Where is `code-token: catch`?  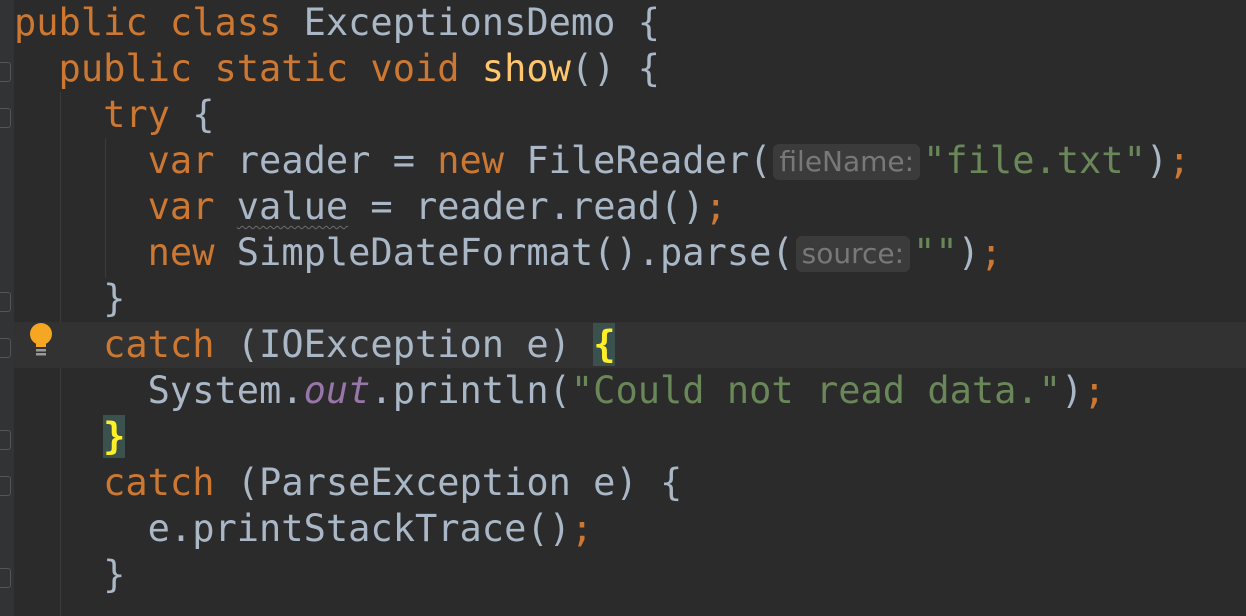 code-token: catch is located at coordinates (125, 482).